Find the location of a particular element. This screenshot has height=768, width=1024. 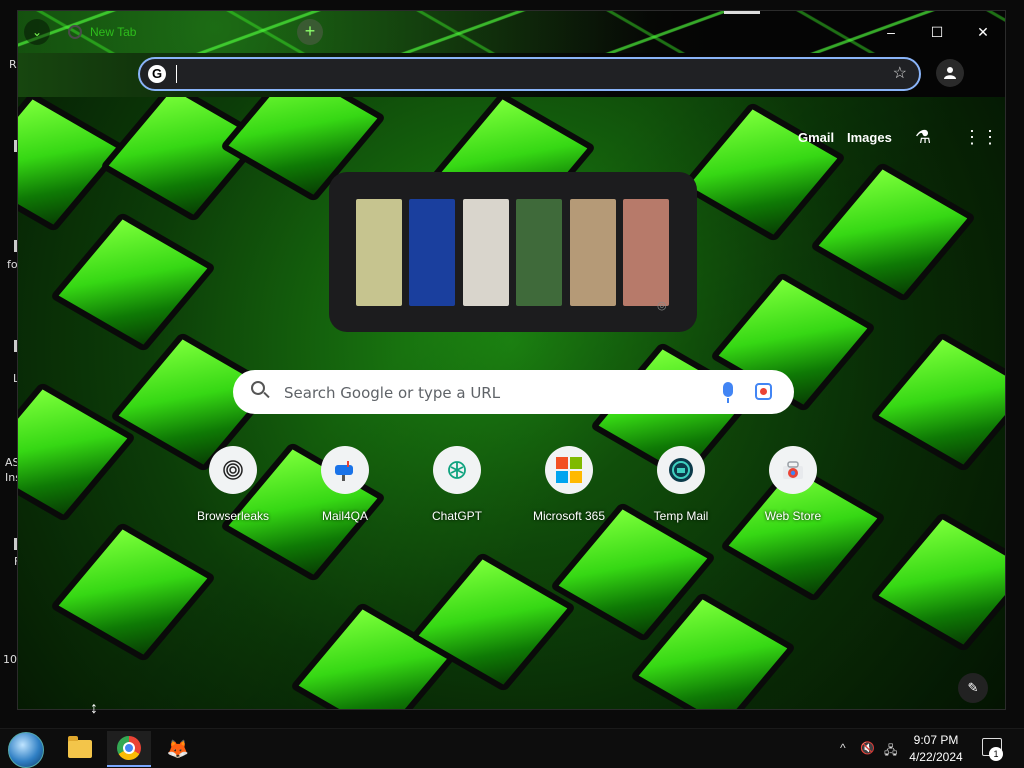

customize-pencil-icon: ✎ is located at coordinates (973, 688).